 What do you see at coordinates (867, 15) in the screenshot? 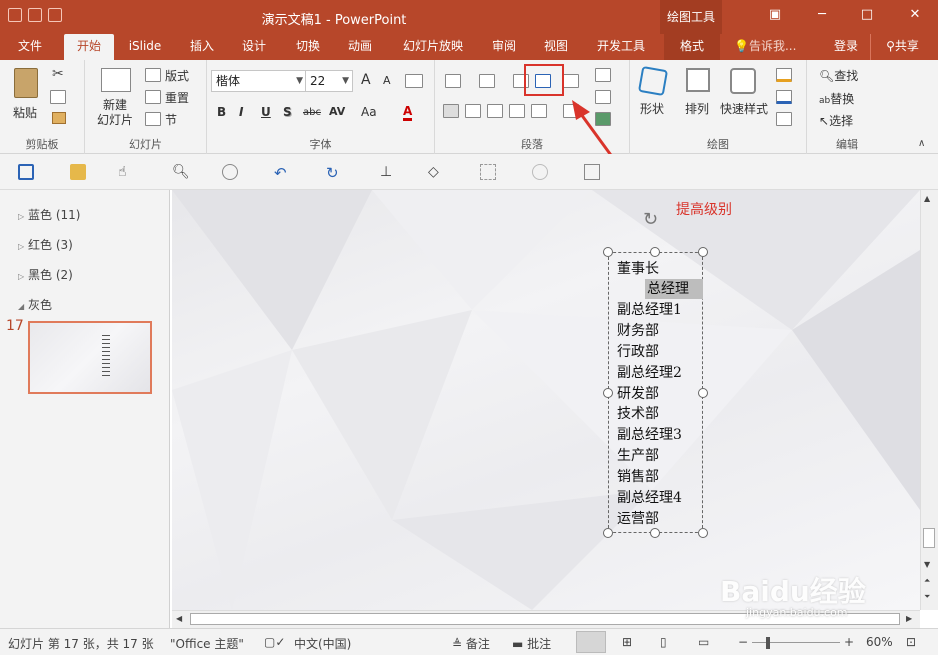
I see `maximize-icon: □` at bounding box center [867, 15].